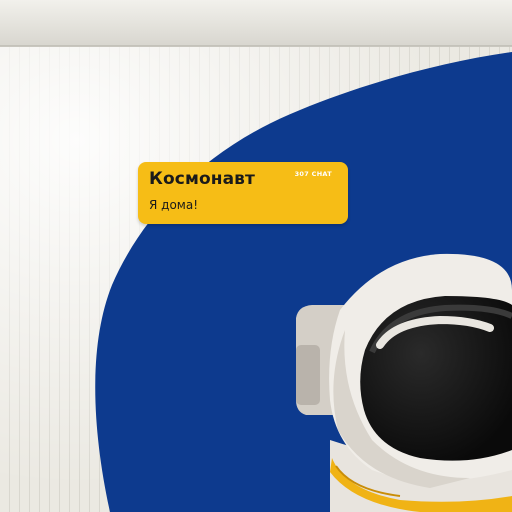 The width and height of the screenshot is (512, 512). What do you see at coordinates (313, 174) in the screenshot?
I see `channel-label: 307 CHAT` at bounding box center [313, 174].